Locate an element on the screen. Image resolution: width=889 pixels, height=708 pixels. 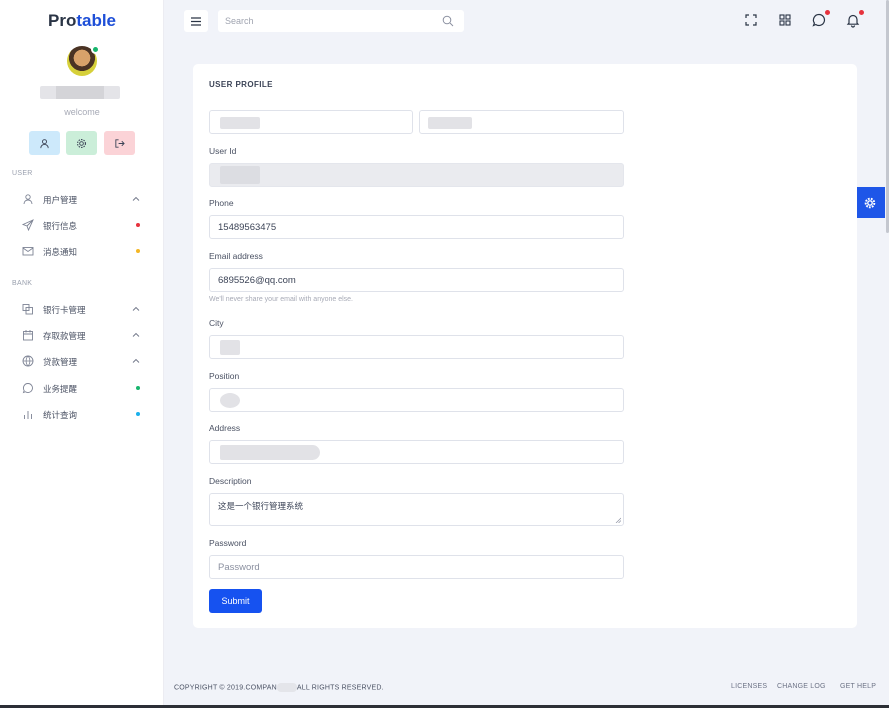
messages-button is located at coordinates (820, 19).